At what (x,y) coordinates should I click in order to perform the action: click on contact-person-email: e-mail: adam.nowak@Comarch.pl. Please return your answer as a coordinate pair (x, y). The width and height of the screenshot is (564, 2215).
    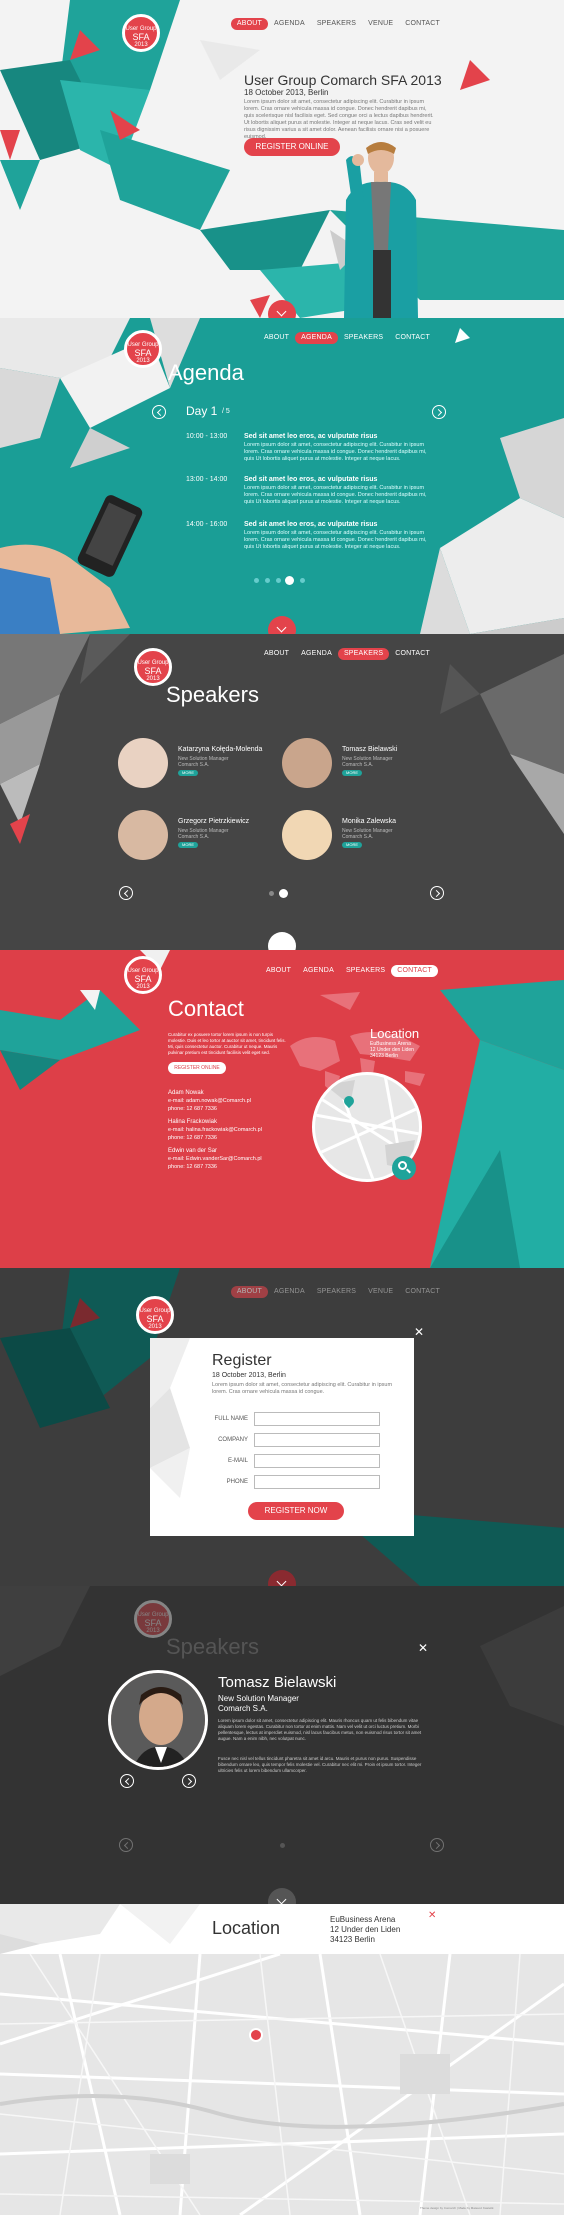
    Looking at the image, I should click on (209, 1101).